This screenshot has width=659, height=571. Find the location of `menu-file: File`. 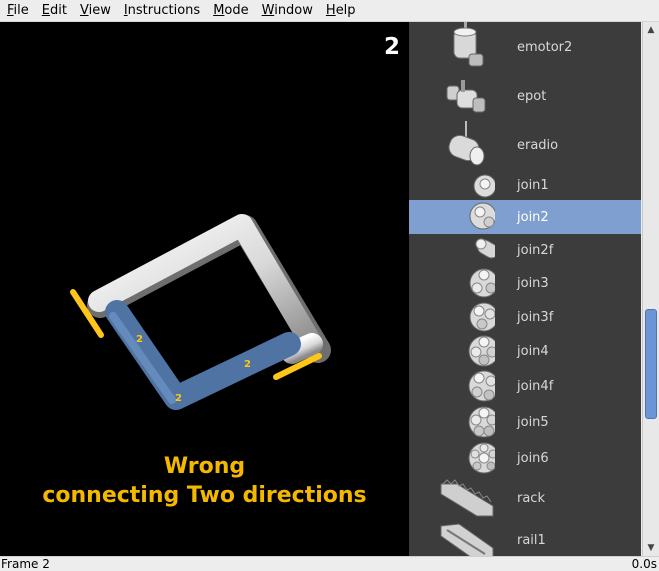

menu-file: File is located at coordinates (17, 10).